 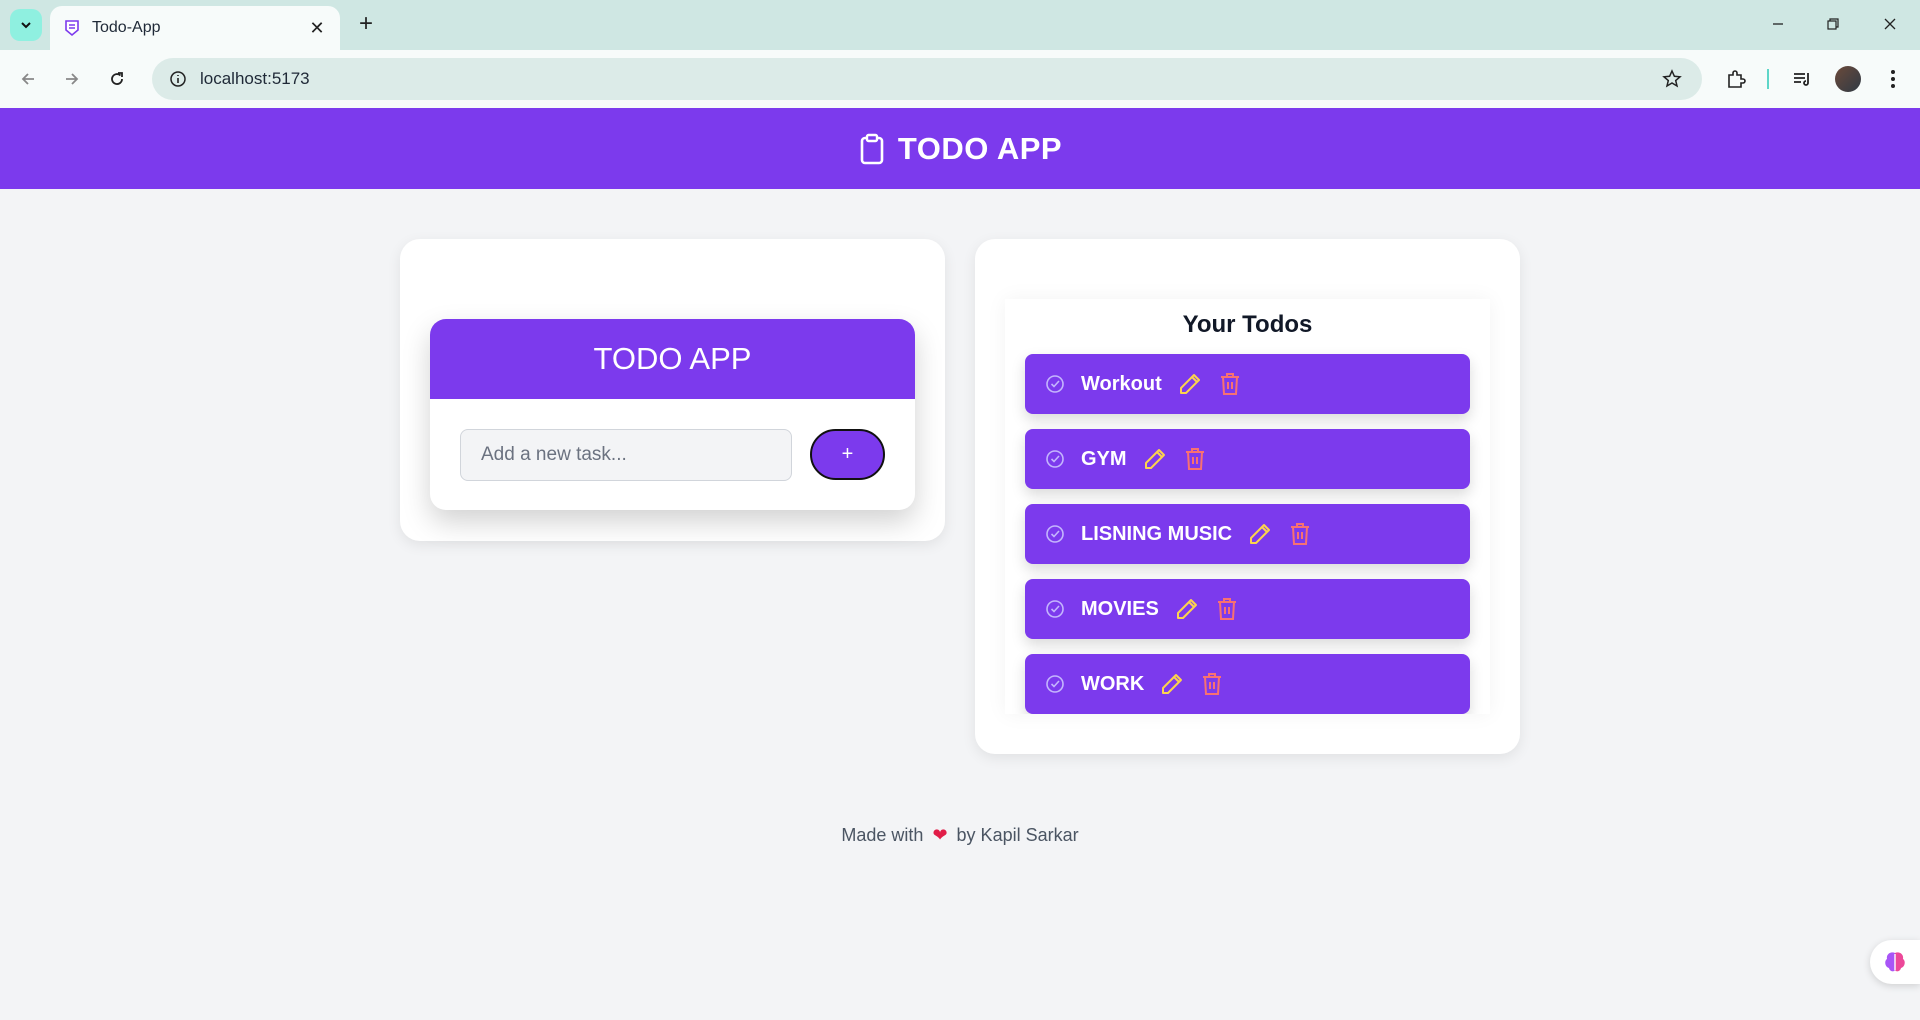 What do you see at coordinates (1247, 384) in the screenshot?
I see `todo-item: Workout` at bounding box center [1247, 384].